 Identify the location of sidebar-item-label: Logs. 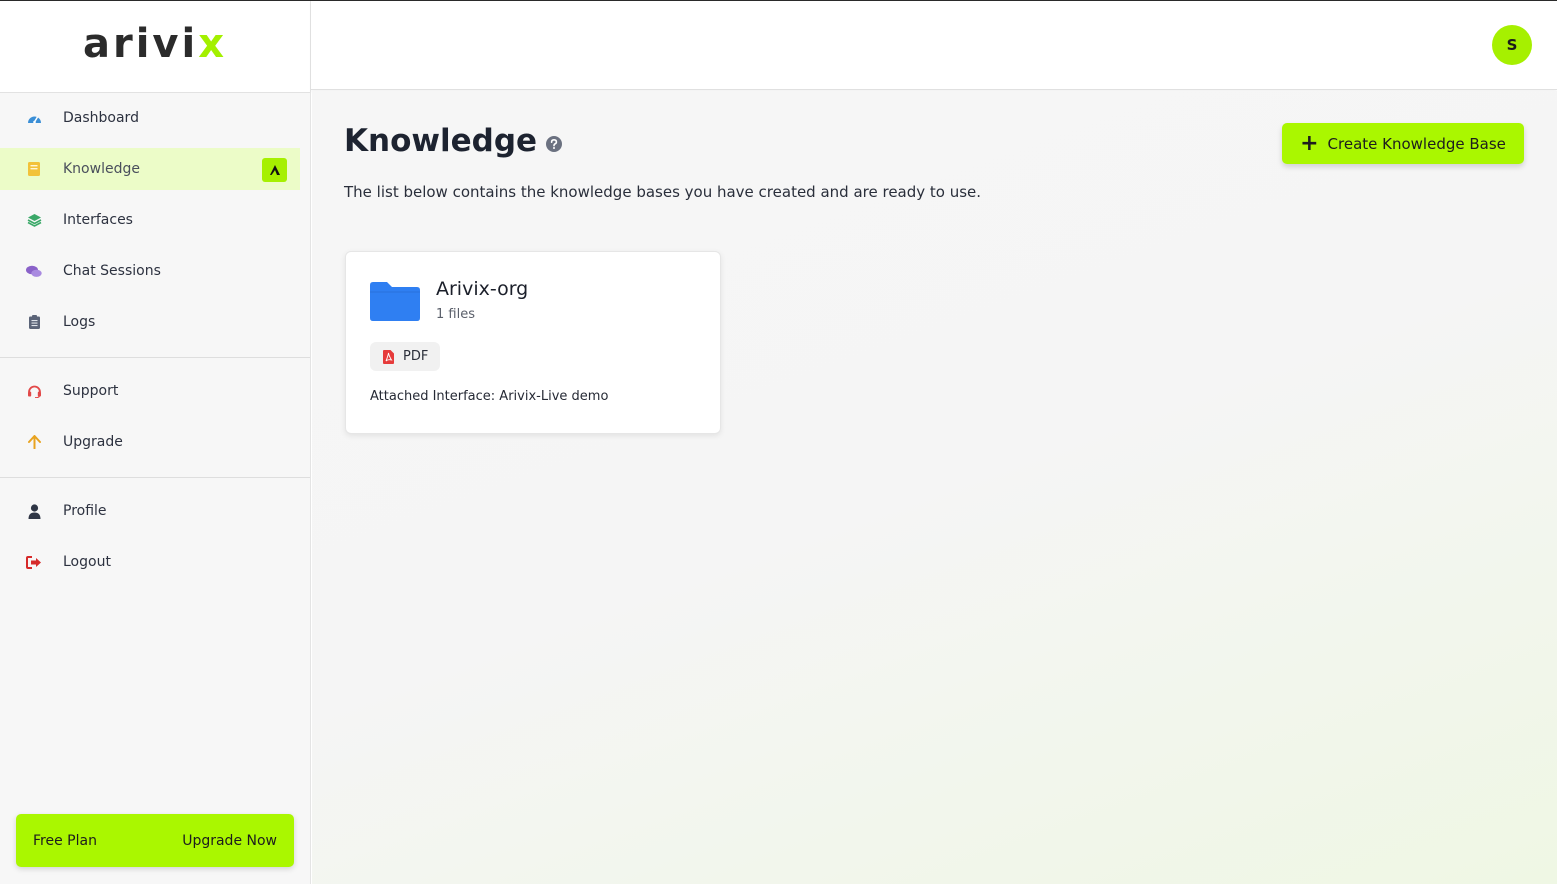
(79, 322).